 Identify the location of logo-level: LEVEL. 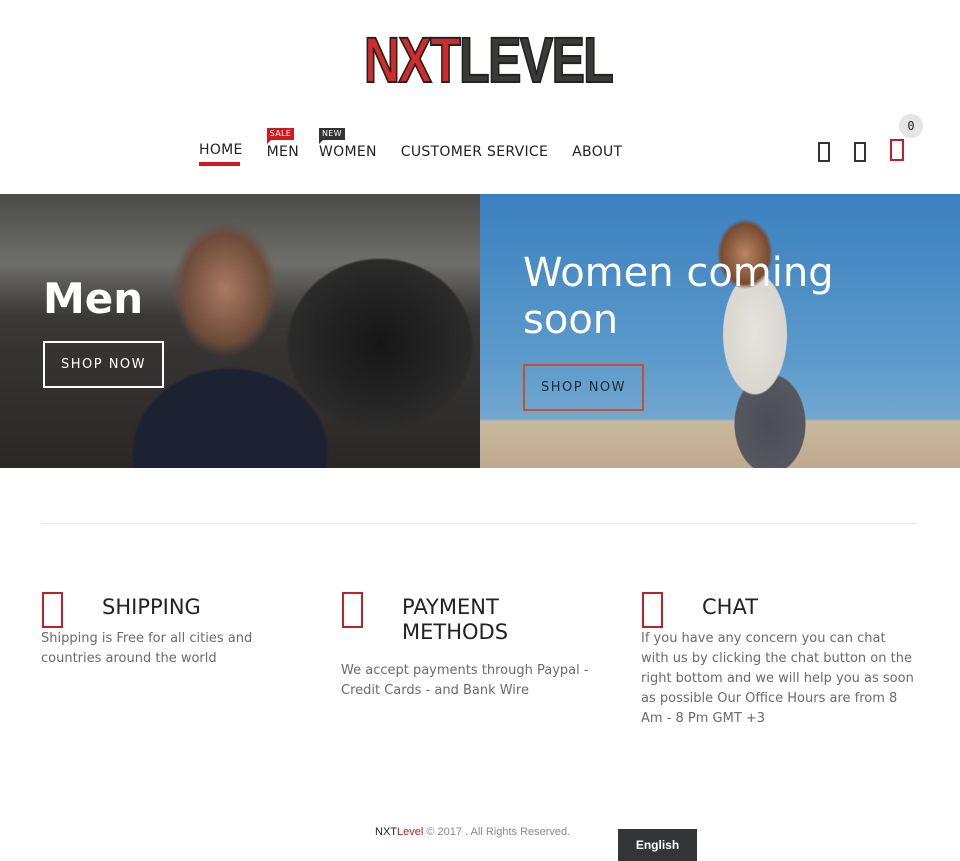
(536, 60).